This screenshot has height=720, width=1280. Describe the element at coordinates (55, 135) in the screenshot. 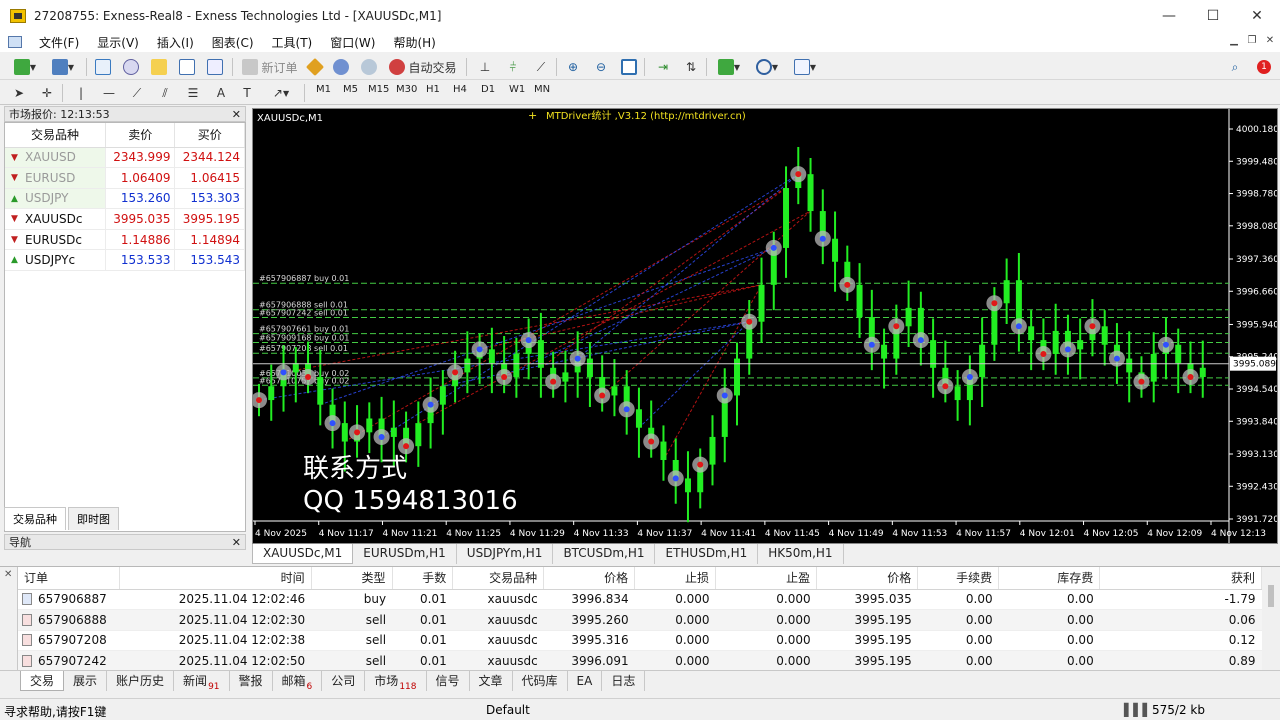

I see `column-header-symbol: 交易品种` at that location.